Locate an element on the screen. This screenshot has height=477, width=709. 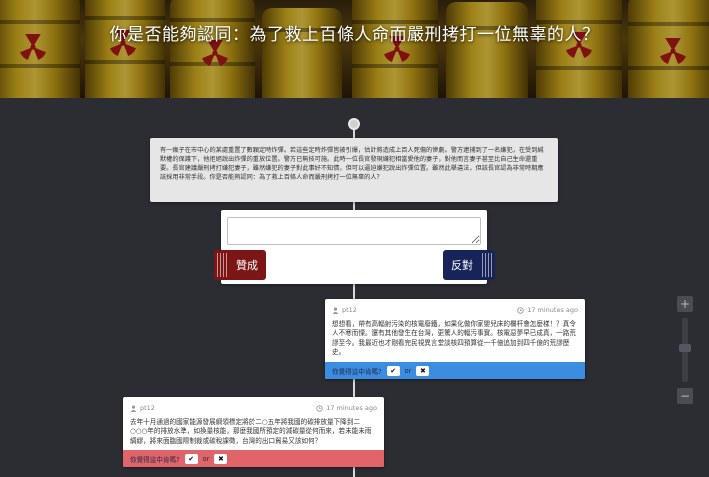
zoom-slider-handle is located at coordinates (685, 348).